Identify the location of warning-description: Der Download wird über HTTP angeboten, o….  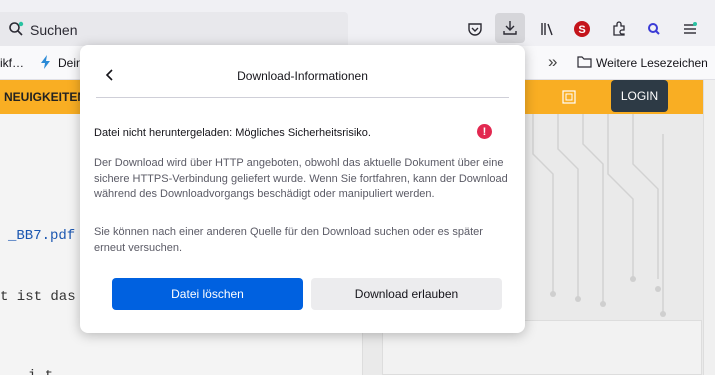
(301, 178).